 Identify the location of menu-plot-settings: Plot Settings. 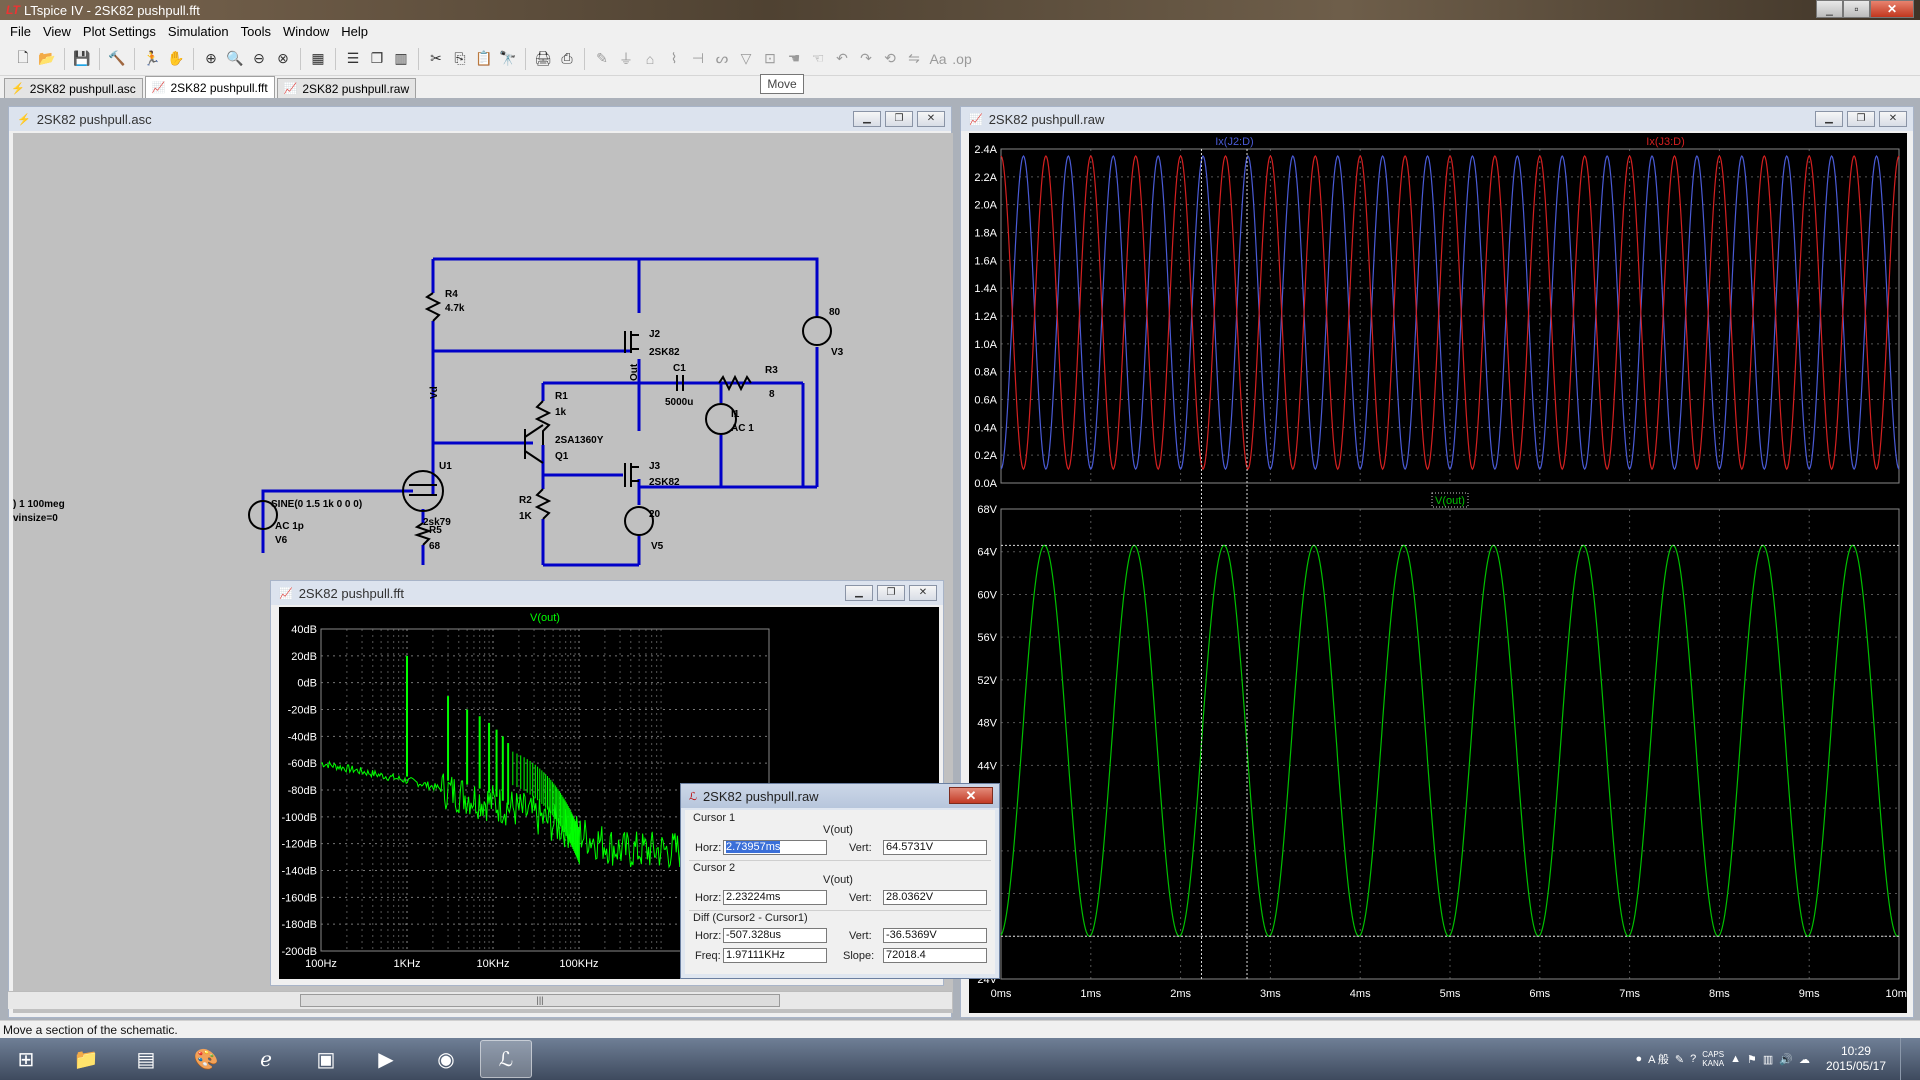
(119, 31).